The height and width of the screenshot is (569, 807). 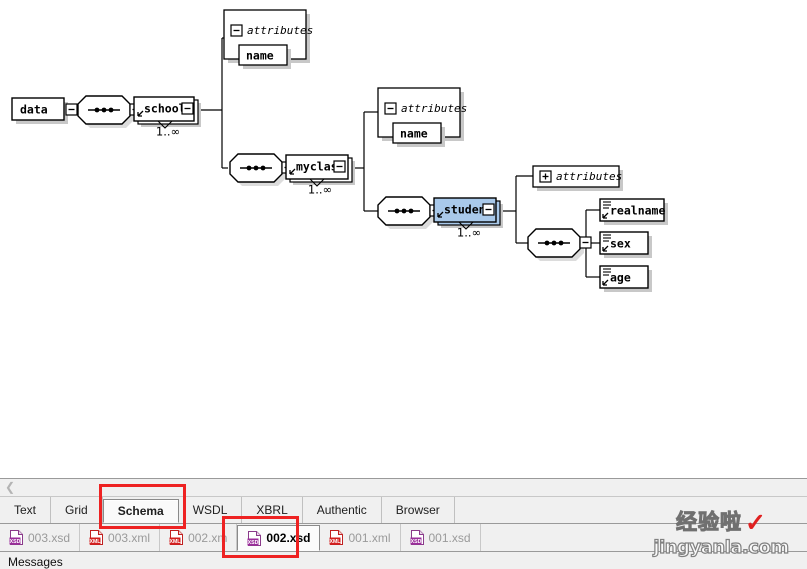 What do you see at coordinates (469, 233) in the screenshot?
I see `node-student-occurrence: 1..∞` at bounding box center [469, 233].